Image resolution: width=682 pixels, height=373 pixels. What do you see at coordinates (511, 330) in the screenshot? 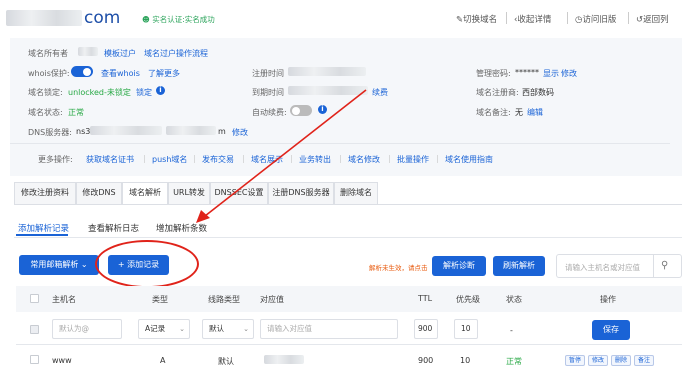
I see `new-row-status: -` at bounding box center [511, 330].